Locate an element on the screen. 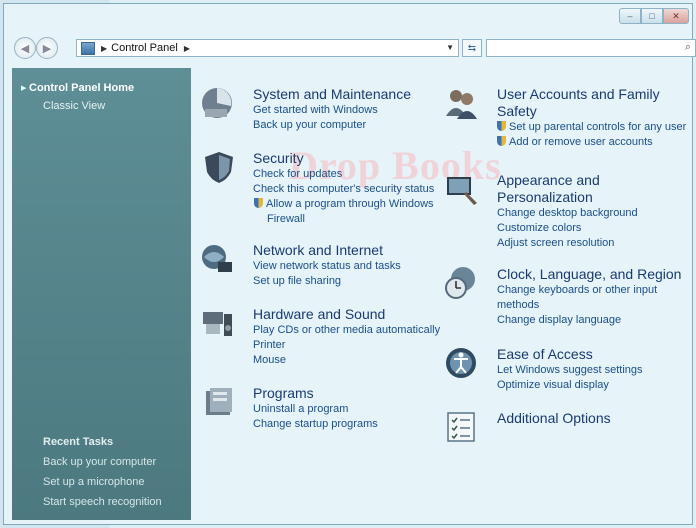 This screenshot has height=528, width=696. task-link: Uninstall a program is located at coordinates (315, 409).